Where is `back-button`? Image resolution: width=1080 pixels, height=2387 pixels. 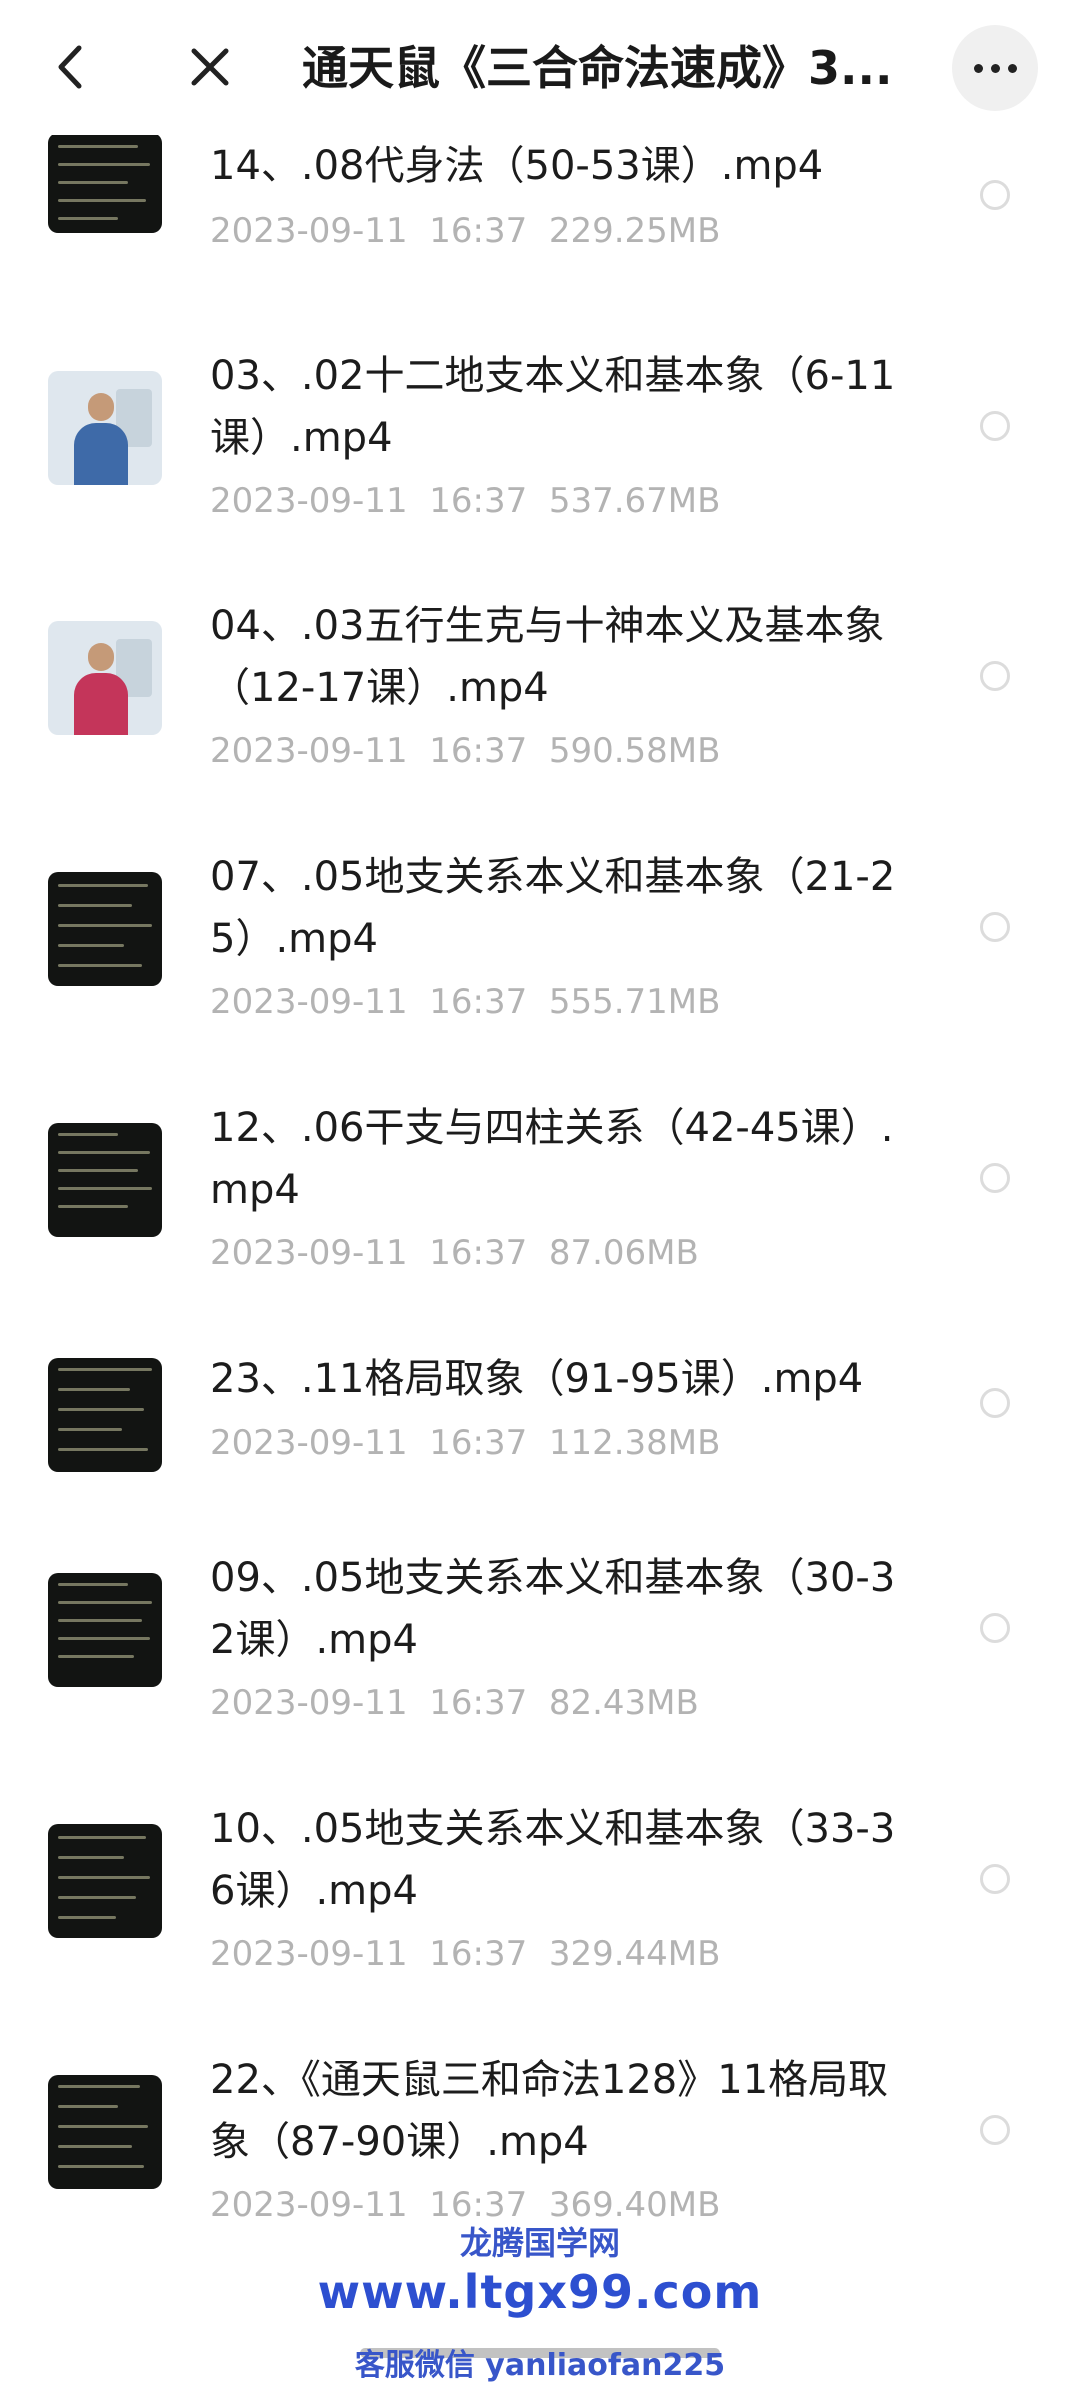 back-button is located at coordinates (70, 67).